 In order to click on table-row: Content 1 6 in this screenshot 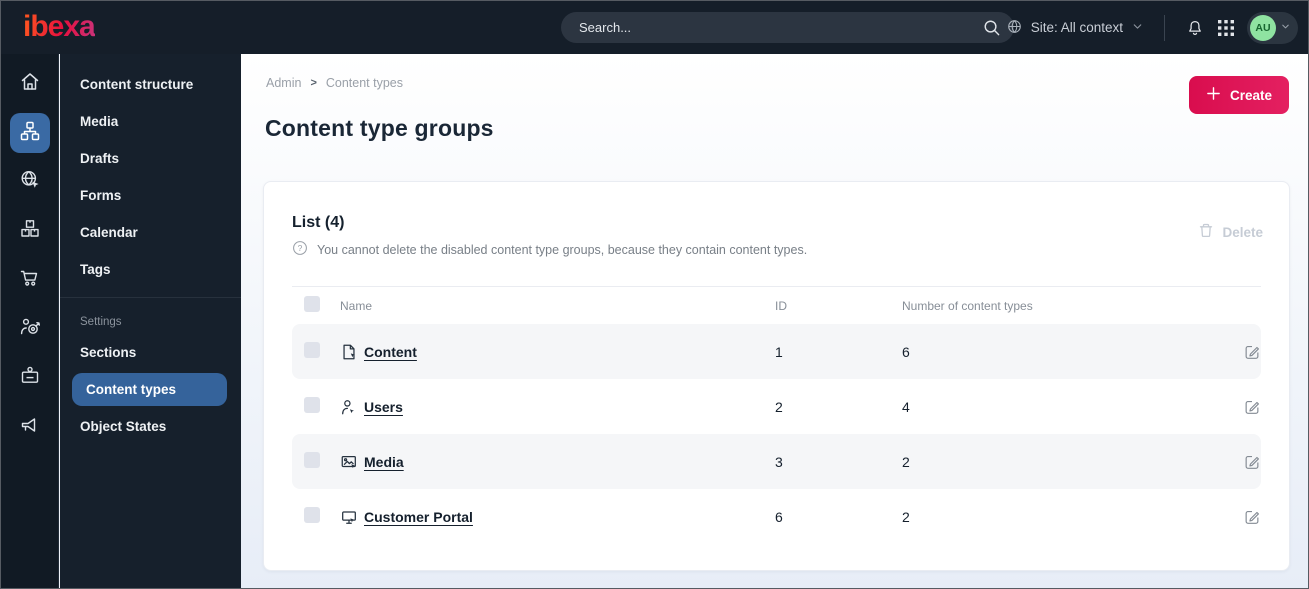, I will do `click(776, 351)`.